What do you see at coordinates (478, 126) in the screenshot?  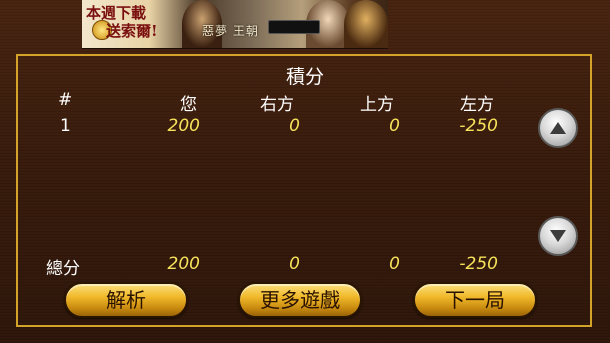 I see `score-left: -250` at bounding box center [478, 126].